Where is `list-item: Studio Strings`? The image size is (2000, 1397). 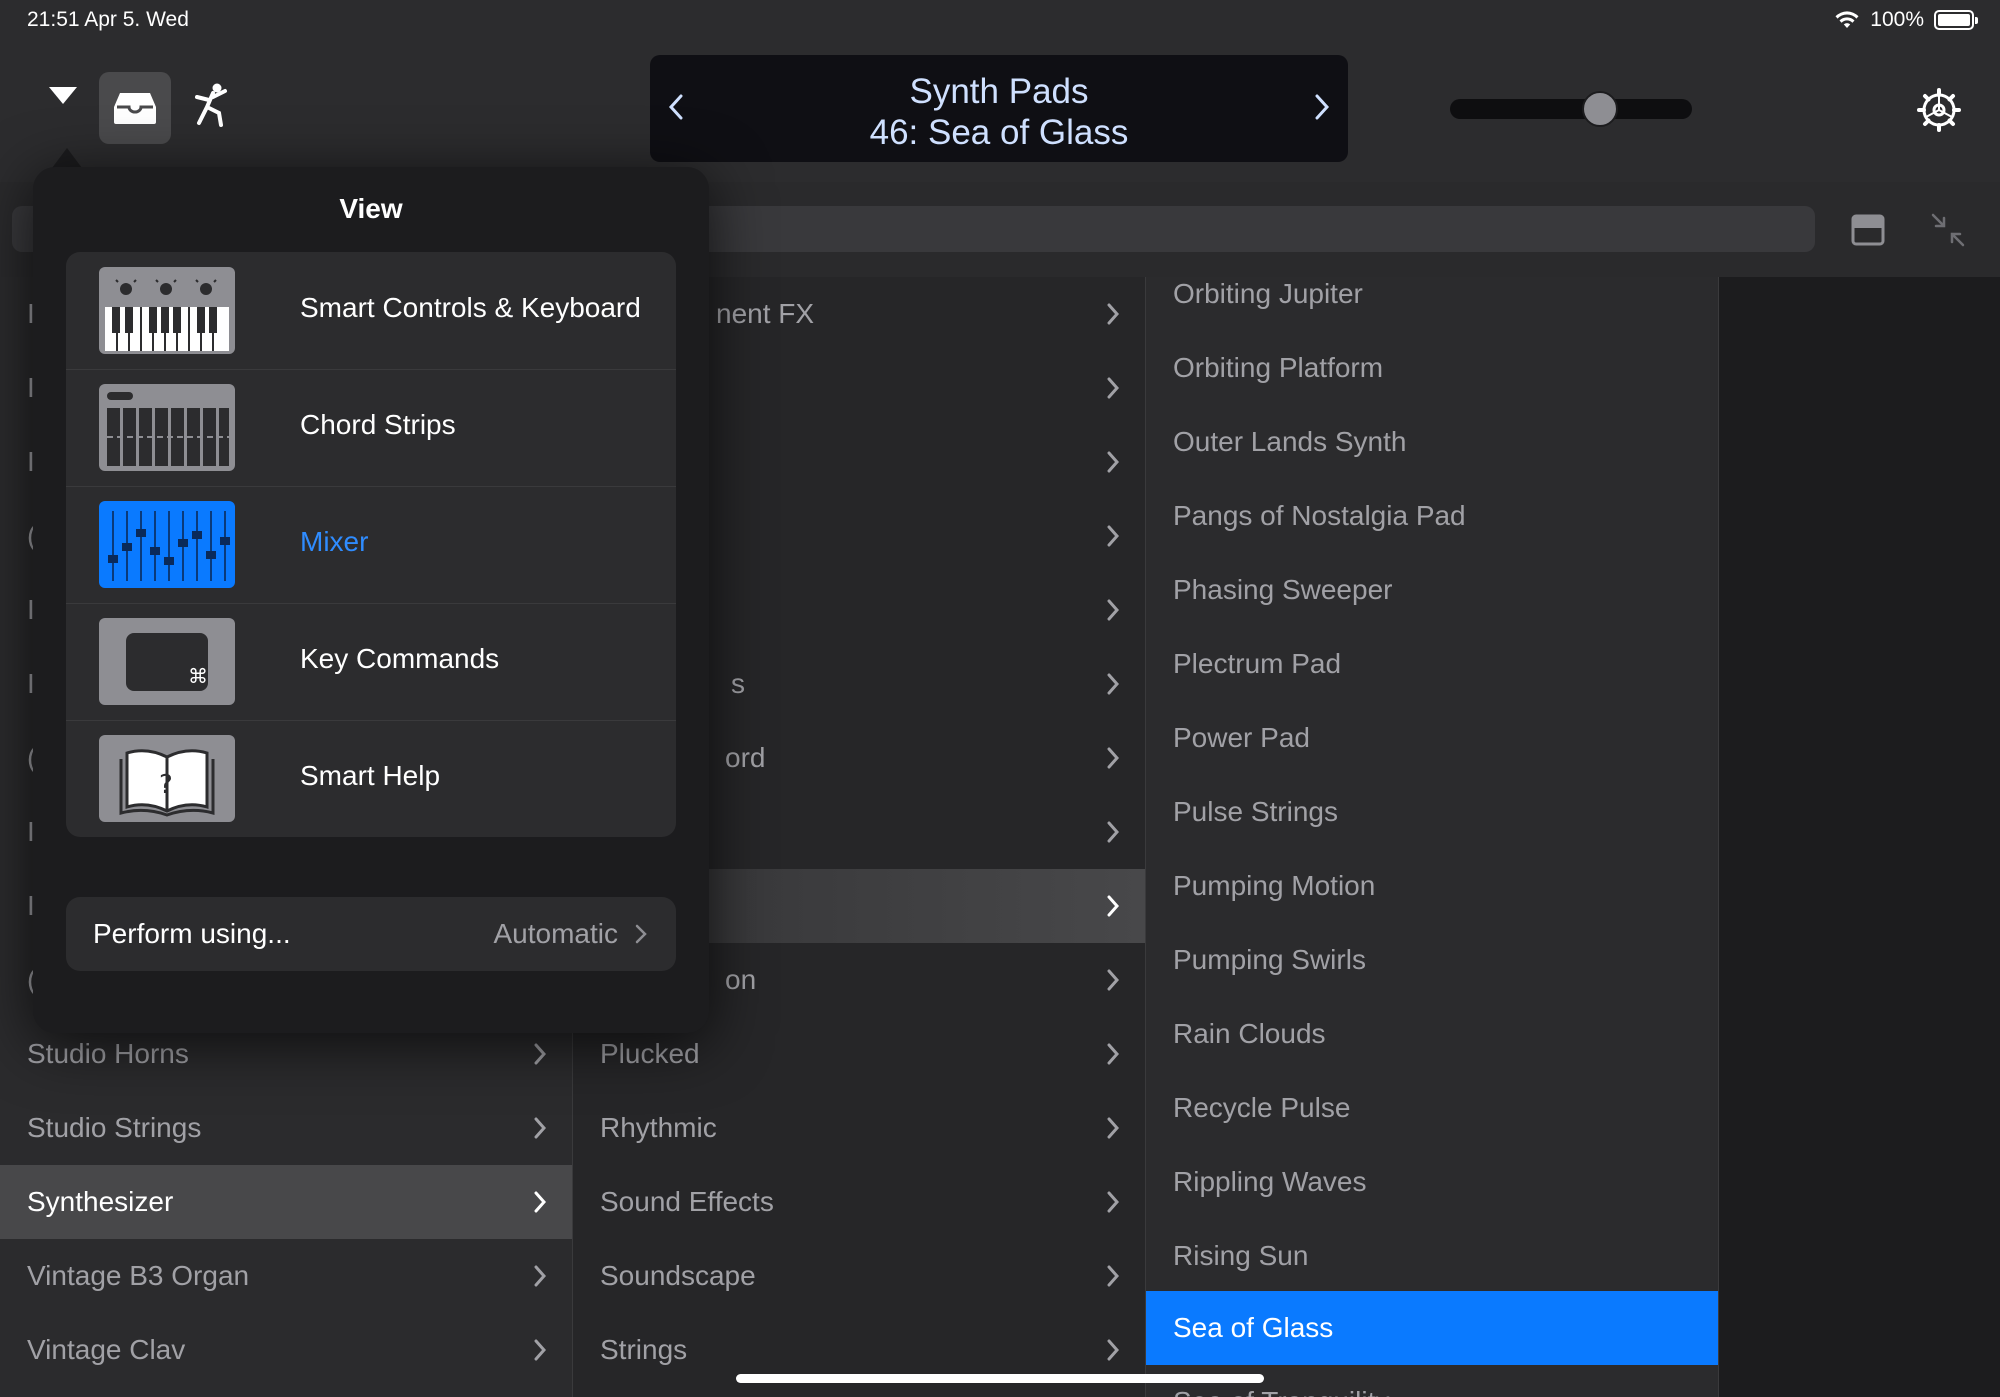 list-item: Studio Strings is located at coordinates (286, 1128).